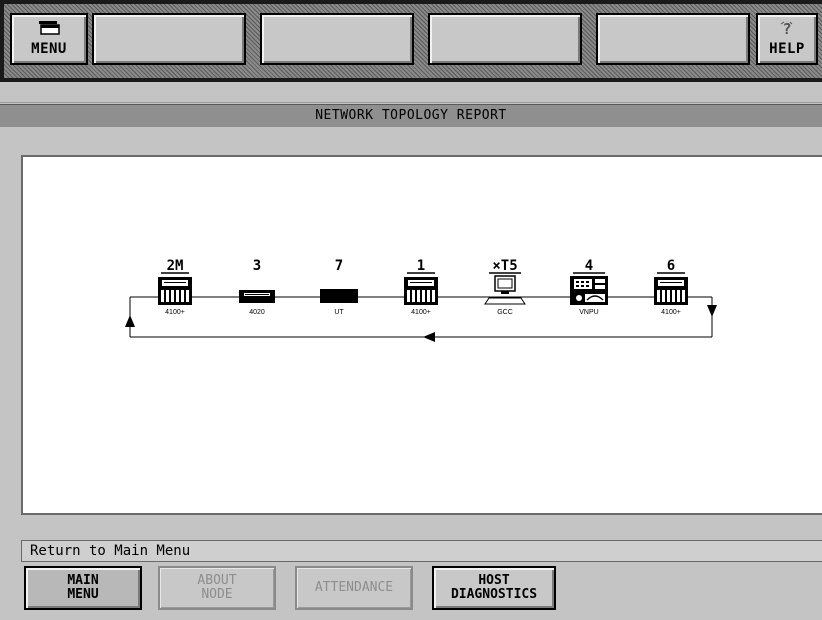 The height and width of the screenshot is (620, 822). Describe the element at coordinates (339, 287) in the screenshot. I see `node-7: 7 UT` at that location.